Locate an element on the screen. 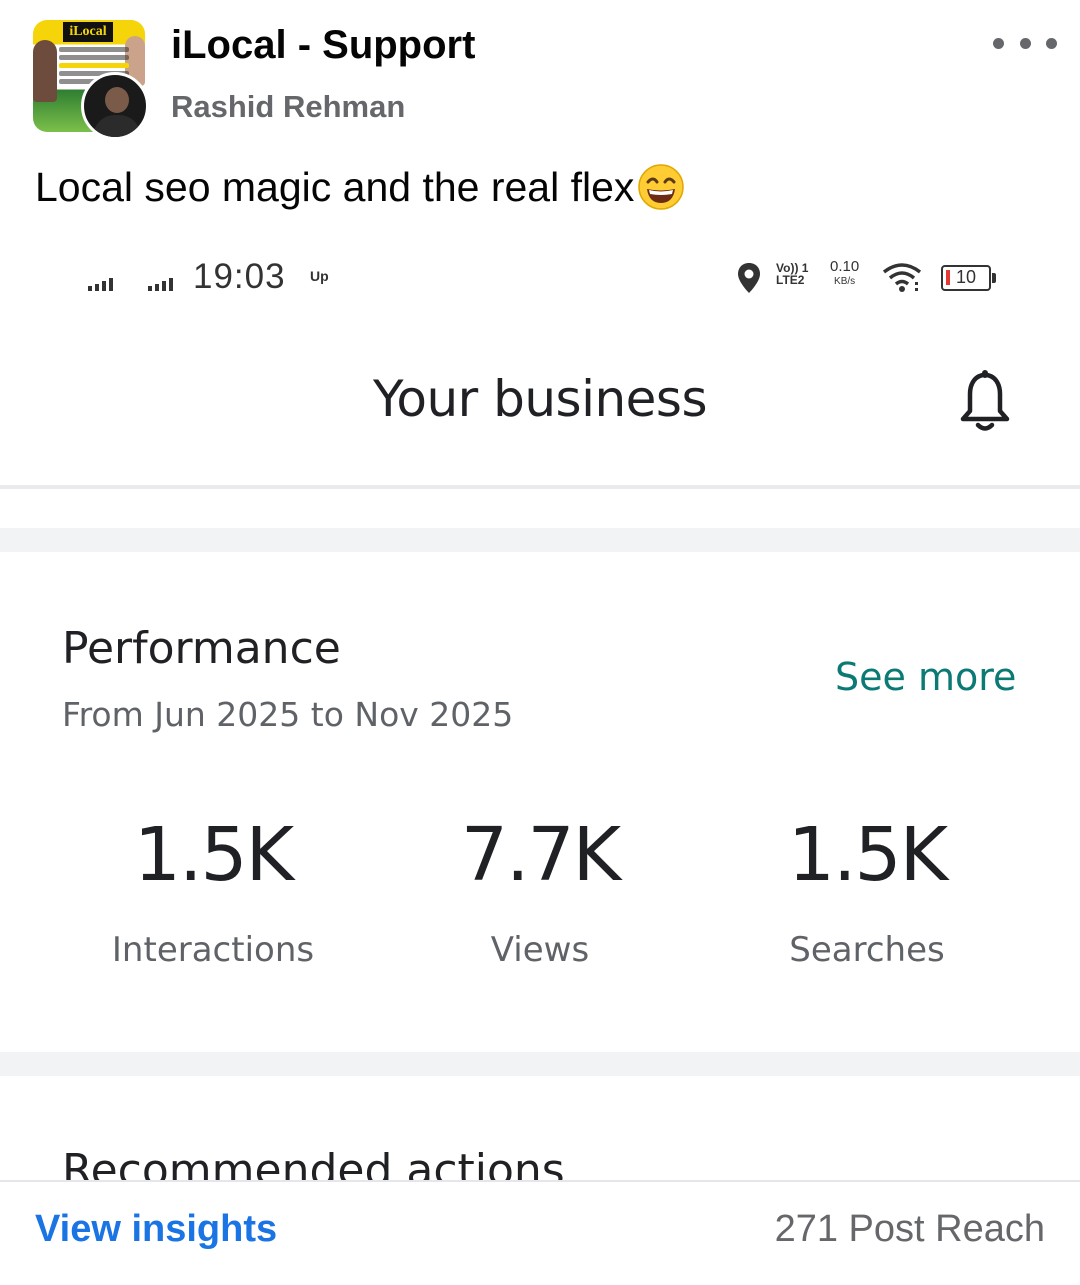 This screenshot has height=1285, width=1080. status-up-indicator: Up is located at coordinates (319, 276).